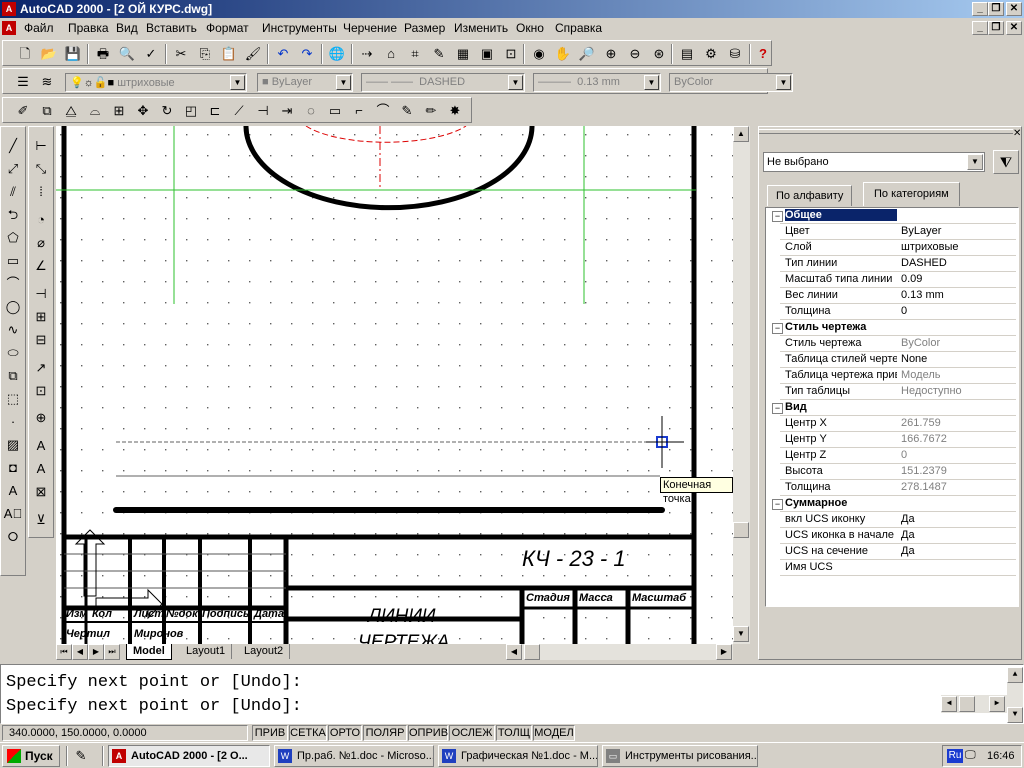 The width and height of the screenshot is (1024, 768). I want to click on tab-prev-icon: ◀, so click(80, 652).